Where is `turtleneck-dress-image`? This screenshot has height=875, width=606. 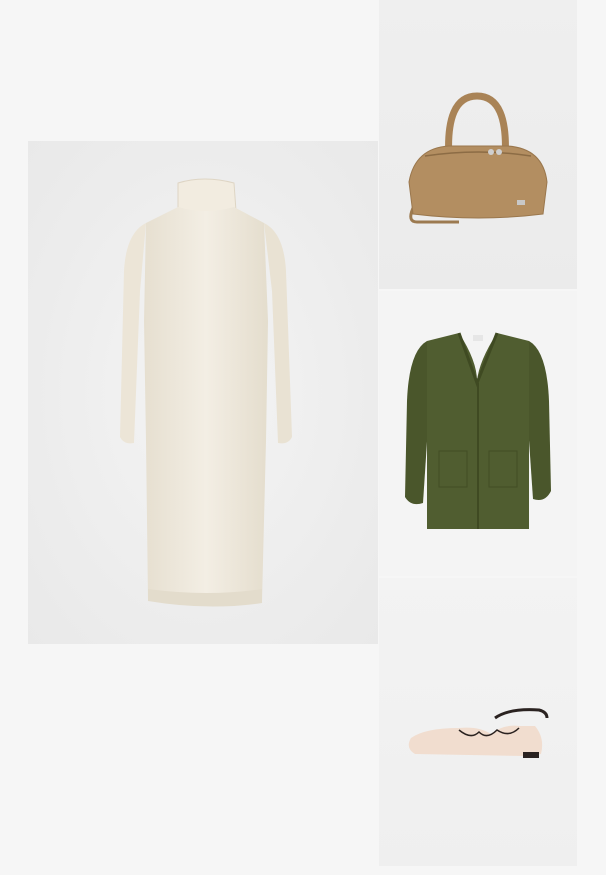 turtleneck-dress-image is located at coordinates (206, 392).